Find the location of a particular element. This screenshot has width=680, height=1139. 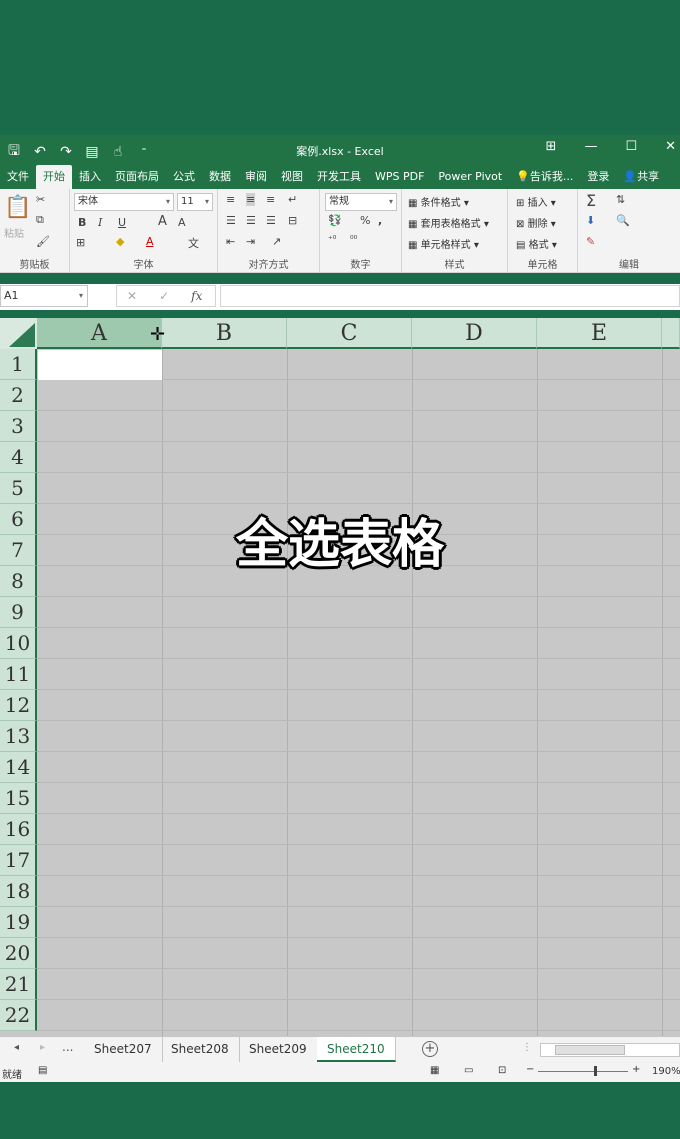

format-cells-button: ▤ 格式 ▾ is located at coordinates (536, 243).